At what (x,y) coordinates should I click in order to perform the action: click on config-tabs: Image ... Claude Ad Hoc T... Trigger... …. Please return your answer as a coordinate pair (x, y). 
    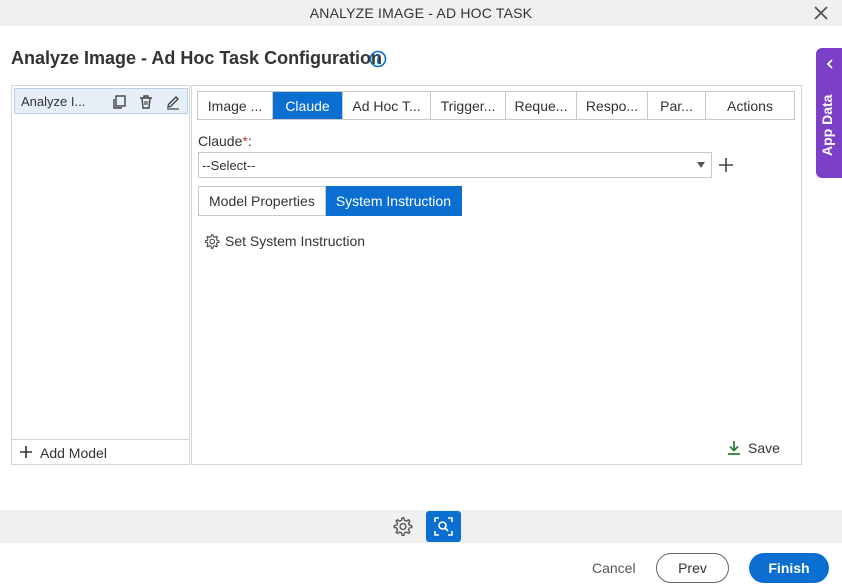
    Looking at the image, I should click on (496, 105).